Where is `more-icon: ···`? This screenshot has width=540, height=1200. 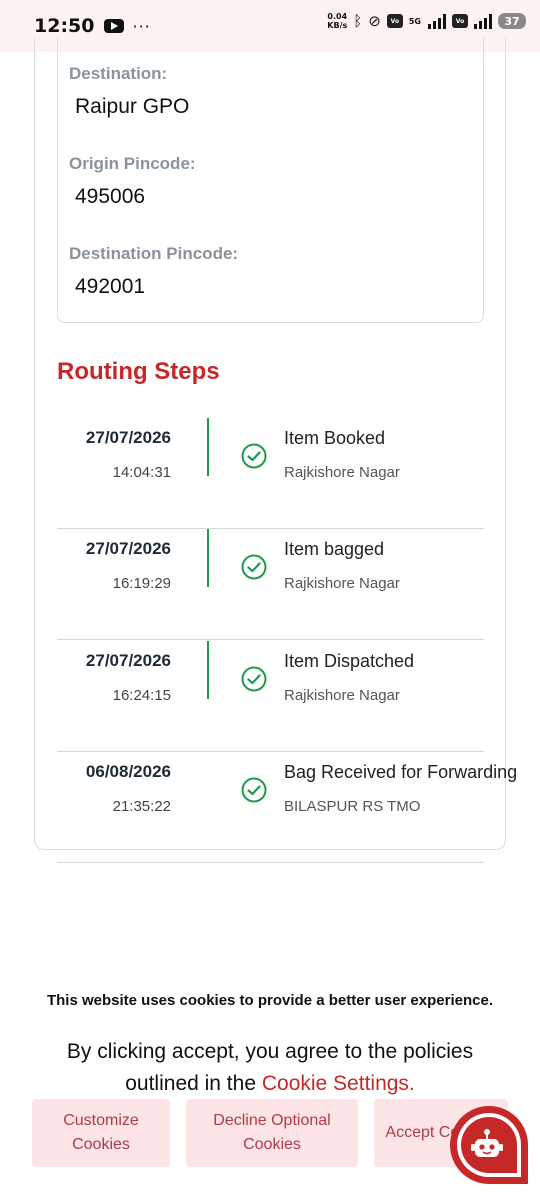
more-icon: ··· is located at coordinates (141, 26).